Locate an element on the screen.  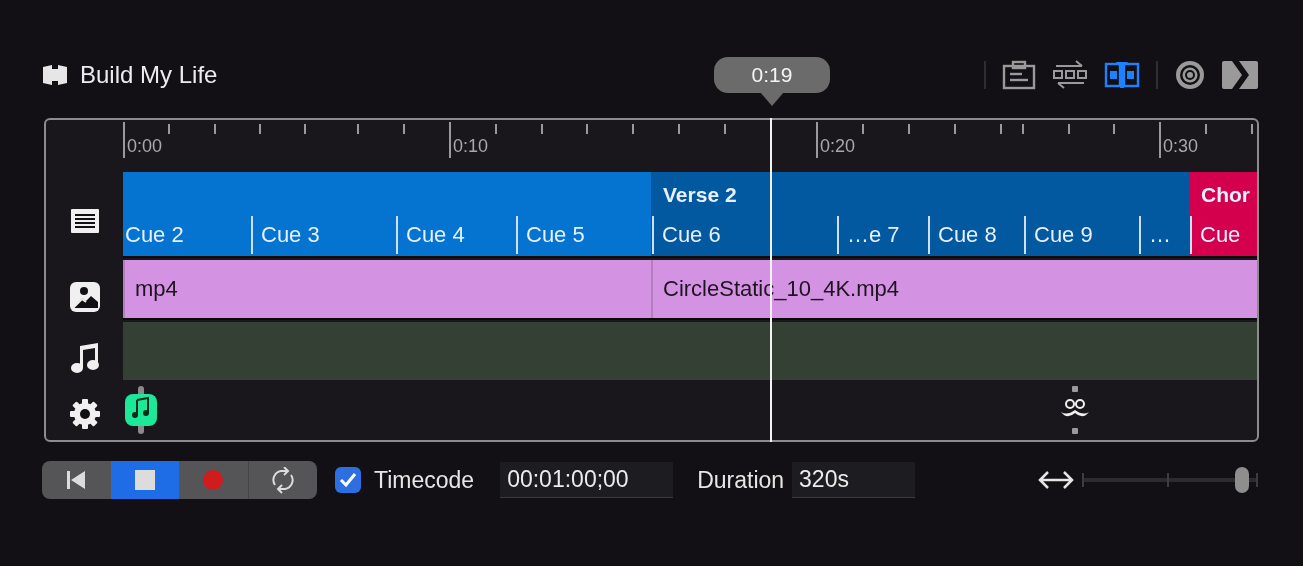
cue-group: Chor Cue is located at coordinates (1223, 214).